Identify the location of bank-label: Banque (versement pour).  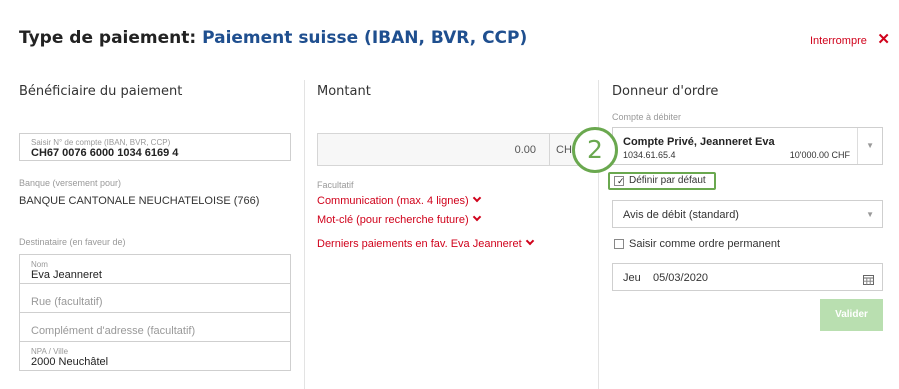
(70, 183).